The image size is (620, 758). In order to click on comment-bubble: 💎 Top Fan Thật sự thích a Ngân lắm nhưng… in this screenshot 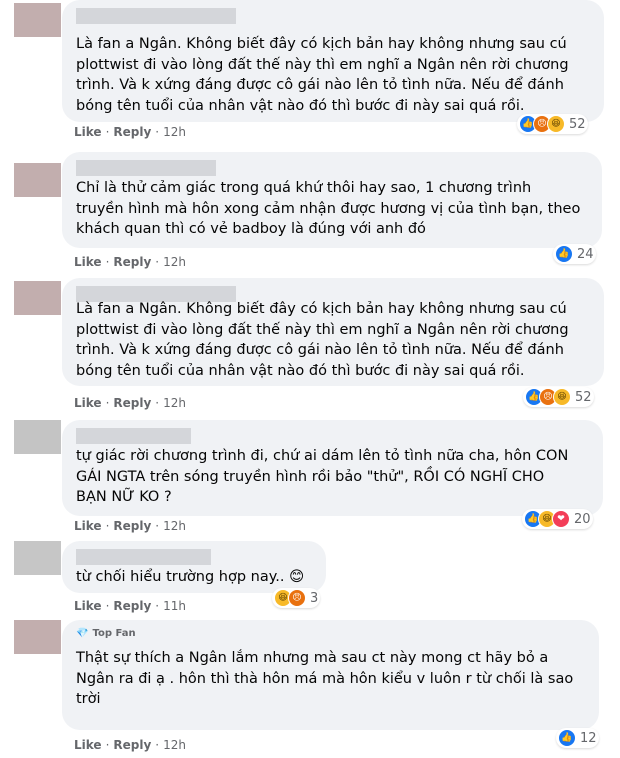, I will do `click(330, 675)`.